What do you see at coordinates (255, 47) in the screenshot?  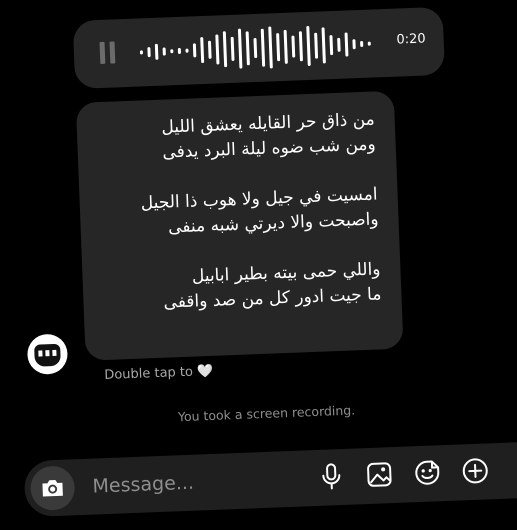 I see `waveform` at bounding box center [255, 47].